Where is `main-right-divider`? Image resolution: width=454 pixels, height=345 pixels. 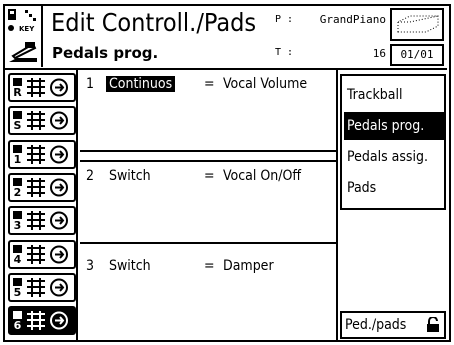
main-right-divider is located at coordinates (337, 205).